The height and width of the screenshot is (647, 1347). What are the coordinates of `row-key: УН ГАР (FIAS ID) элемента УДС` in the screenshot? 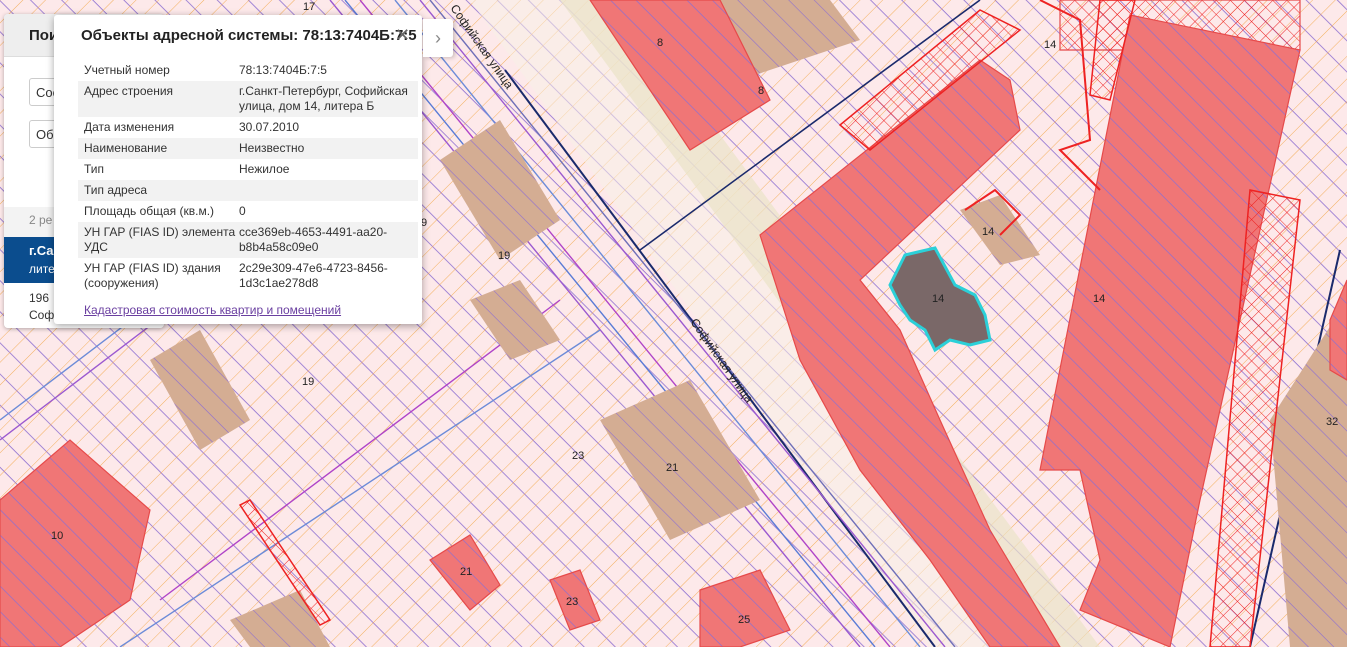 It's located at (160, 239).